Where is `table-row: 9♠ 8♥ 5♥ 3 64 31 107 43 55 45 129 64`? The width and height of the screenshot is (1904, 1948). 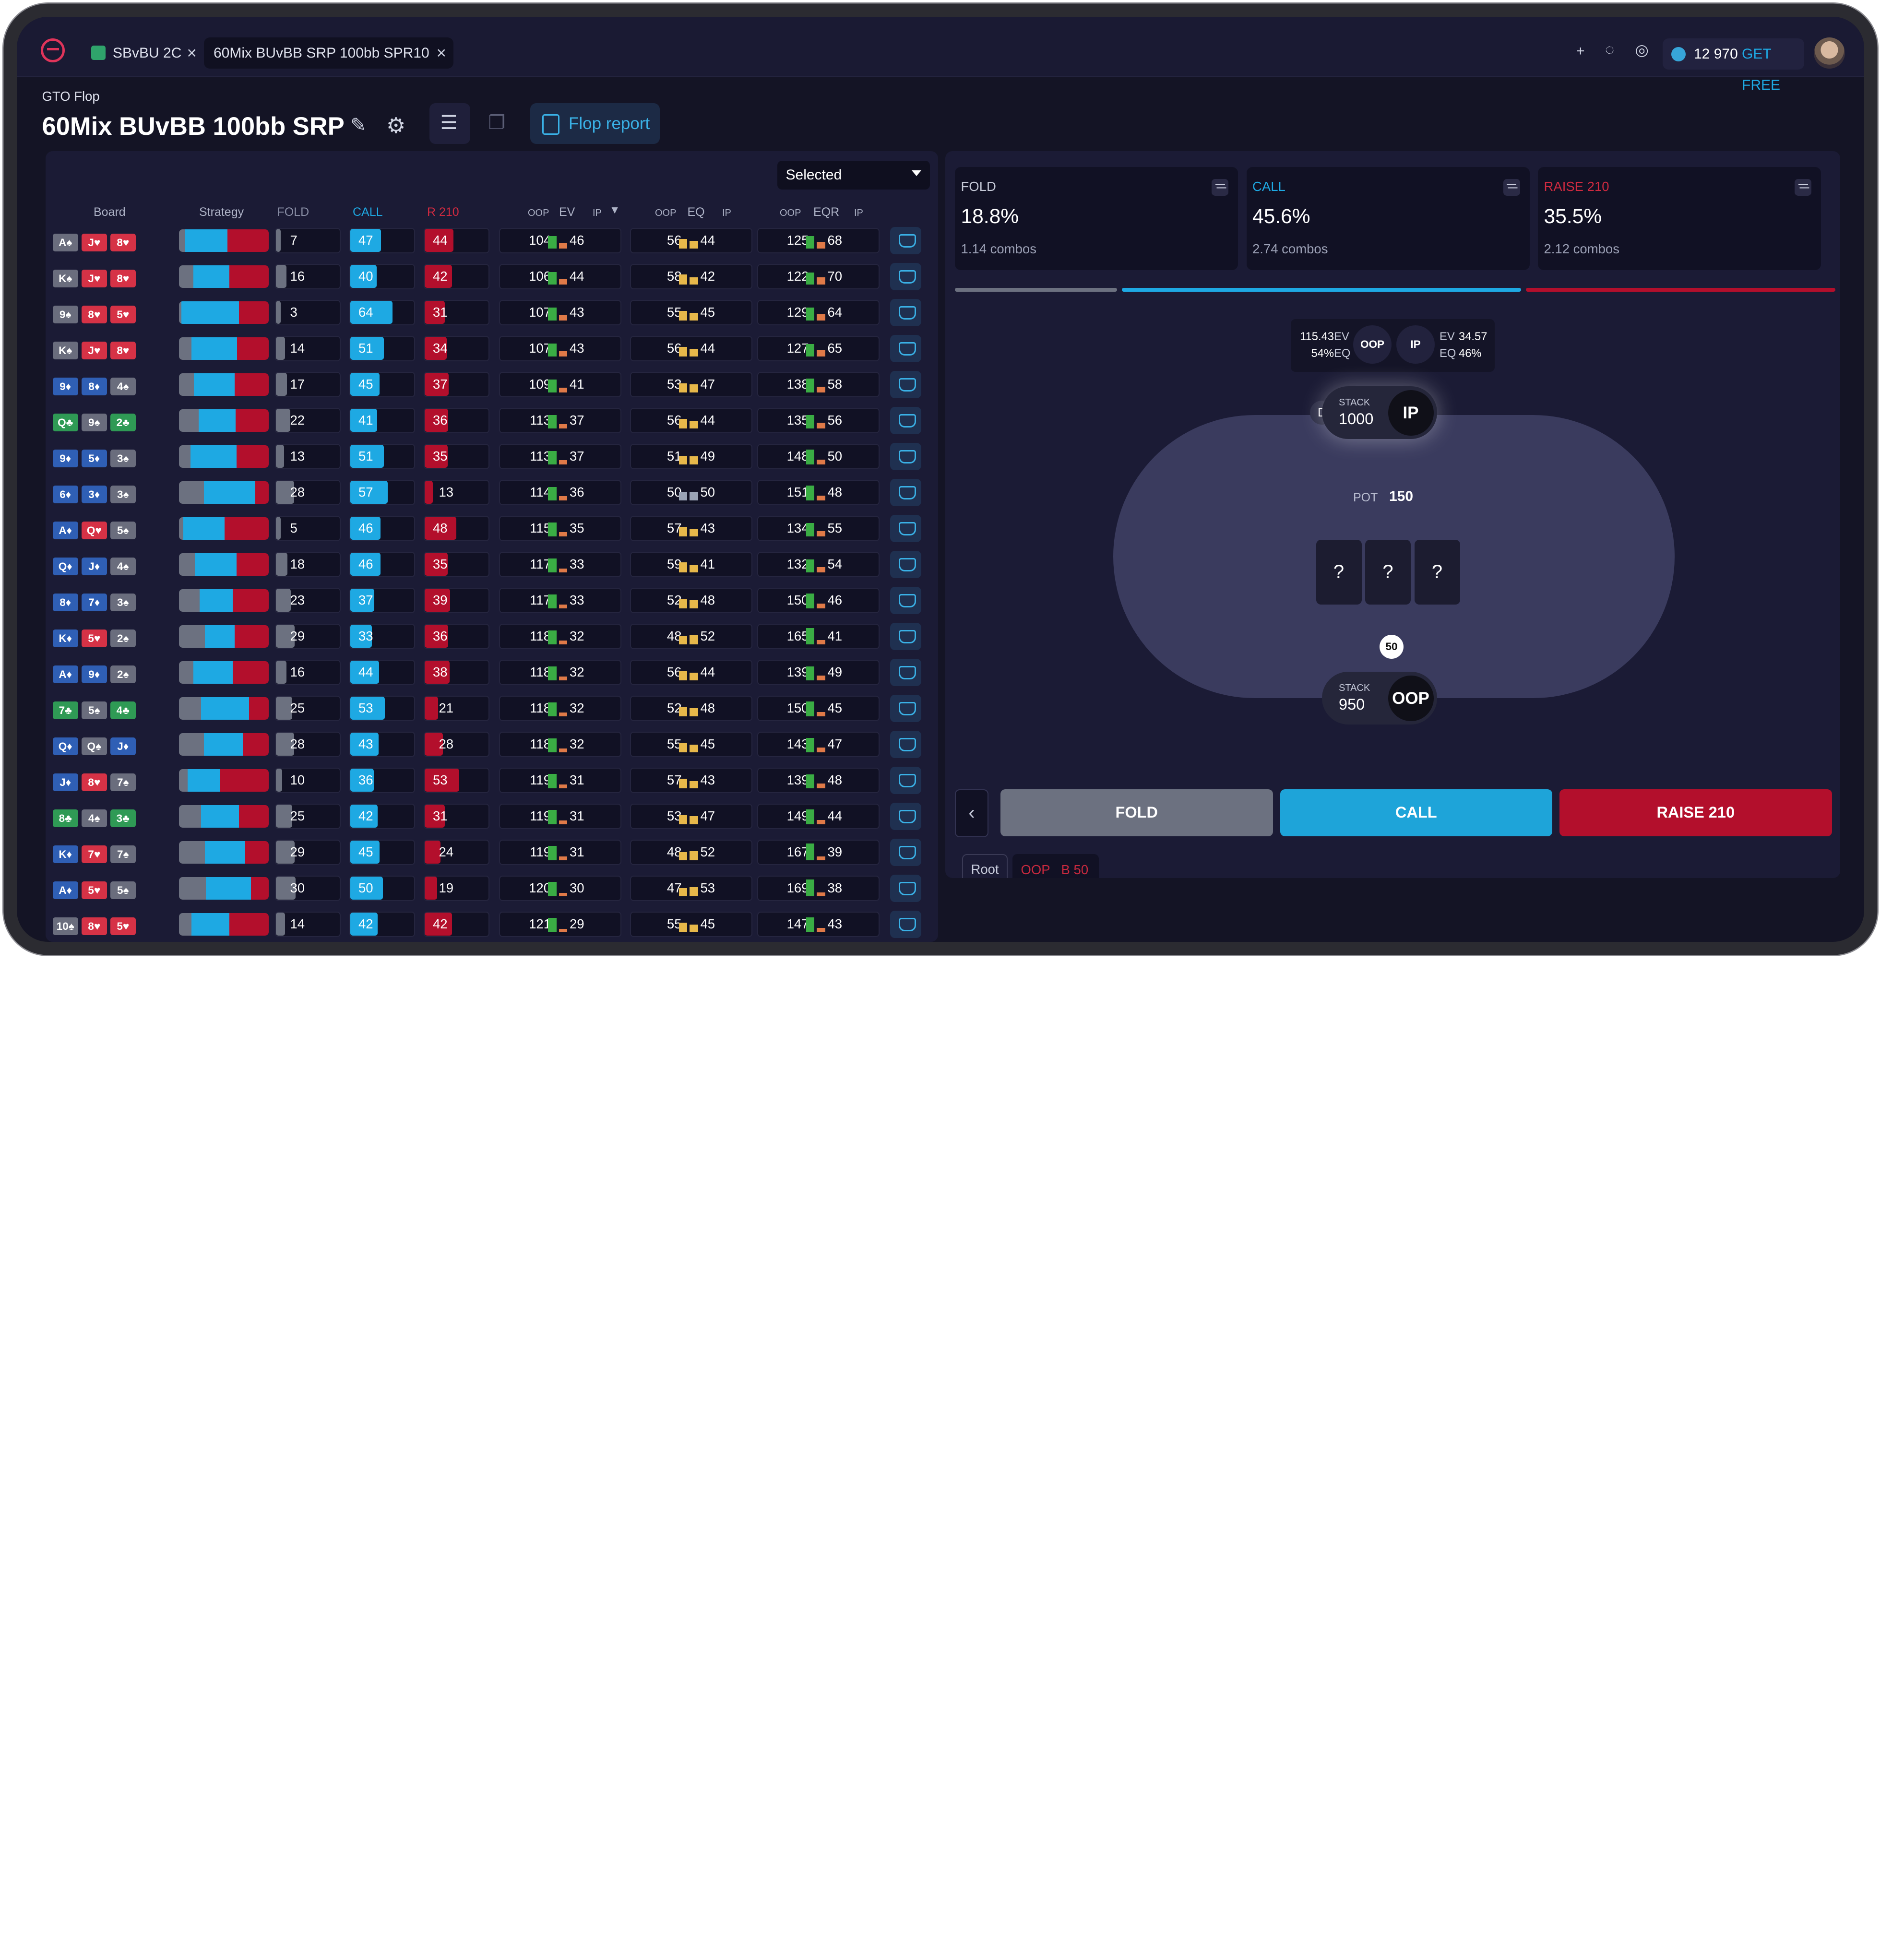 table-row: 9♠ 8♥ 5♥ 3 64 31 107 43 55 45 129 64 is located at coordinates (490, 312).